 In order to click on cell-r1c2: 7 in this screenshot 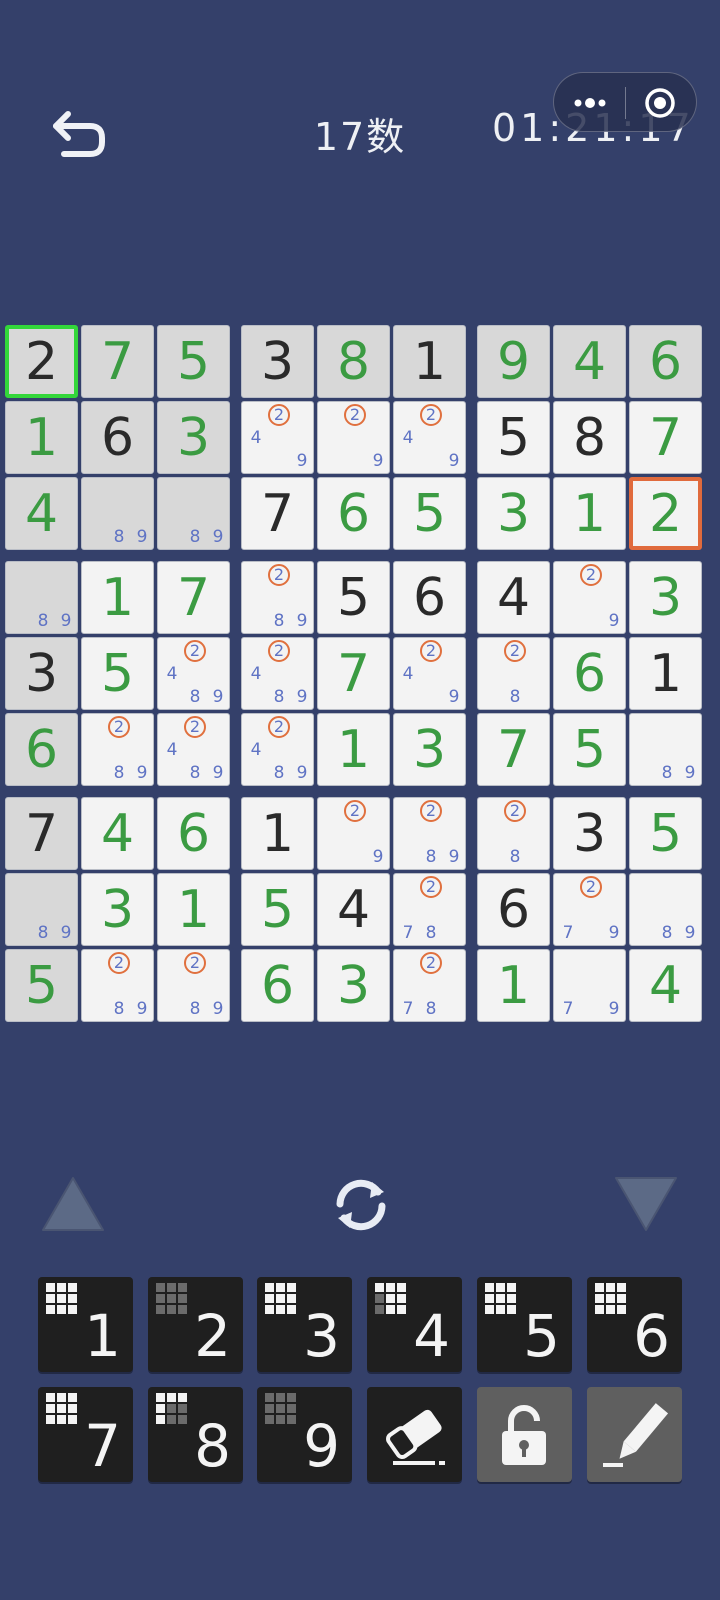, I will do `click(117, 361)`.